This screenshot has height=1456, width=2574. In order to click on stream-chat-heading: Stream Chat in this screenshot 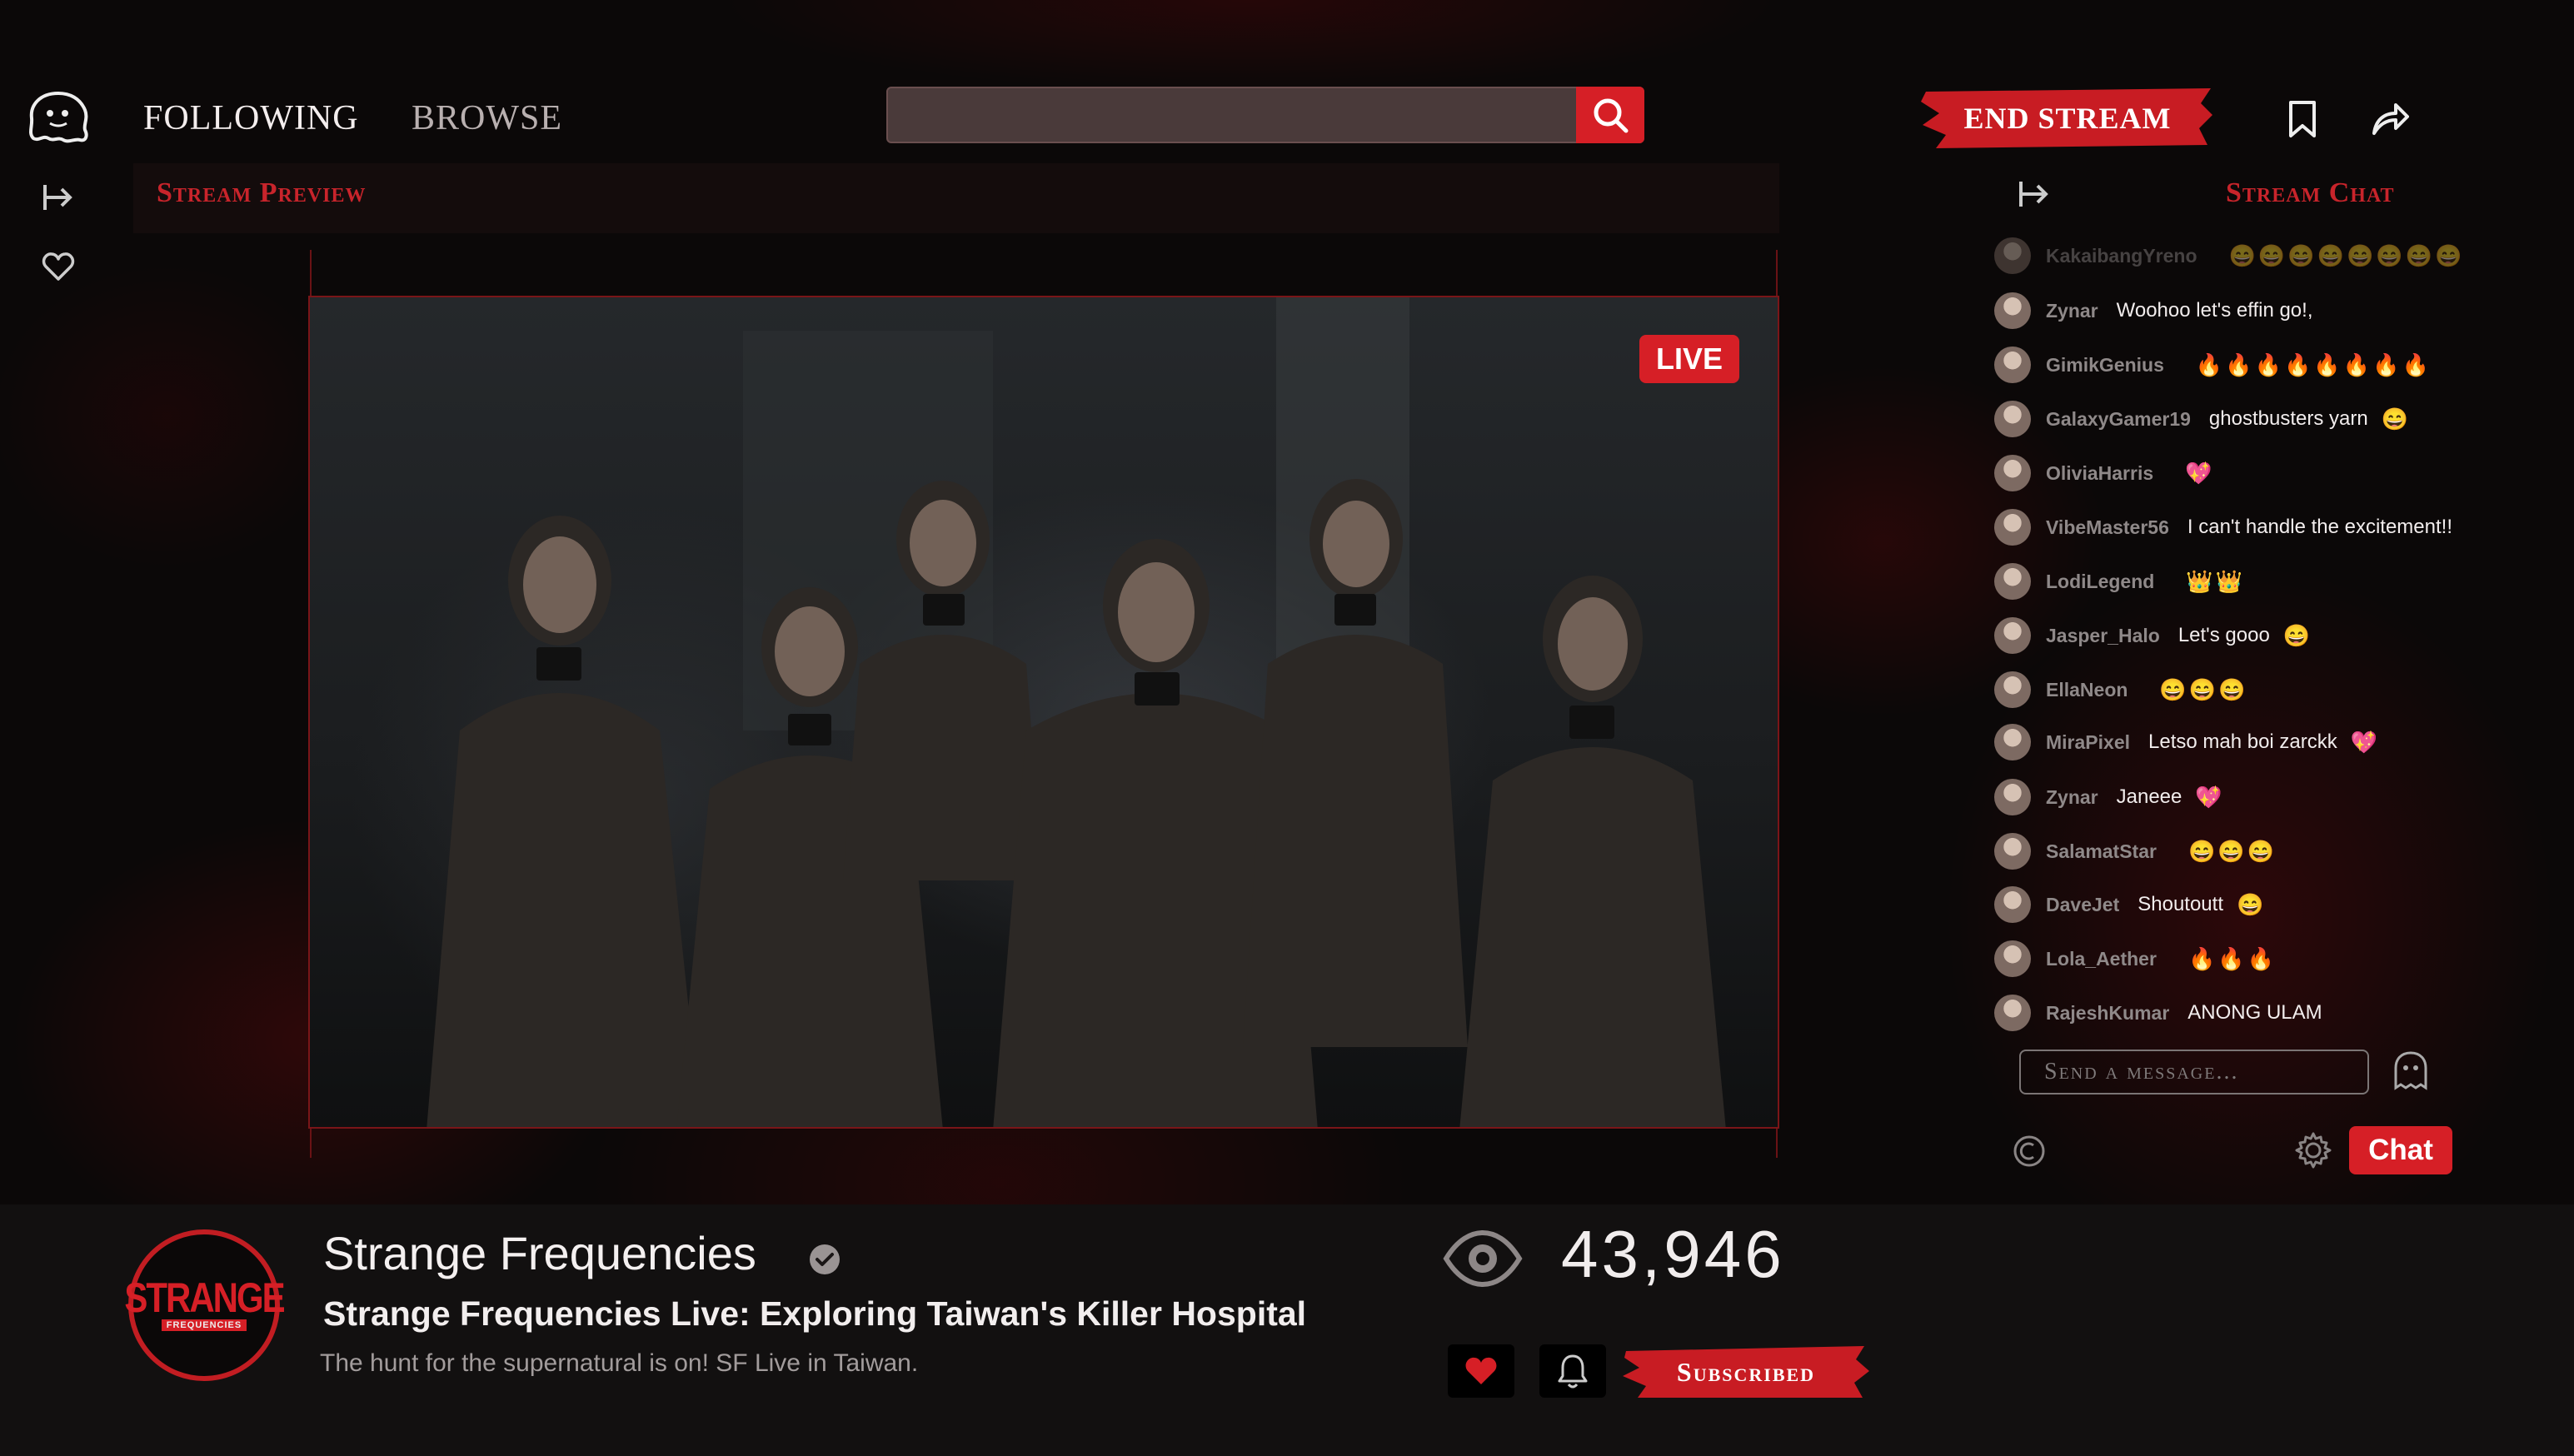, I will do `click(2311, 192)`.